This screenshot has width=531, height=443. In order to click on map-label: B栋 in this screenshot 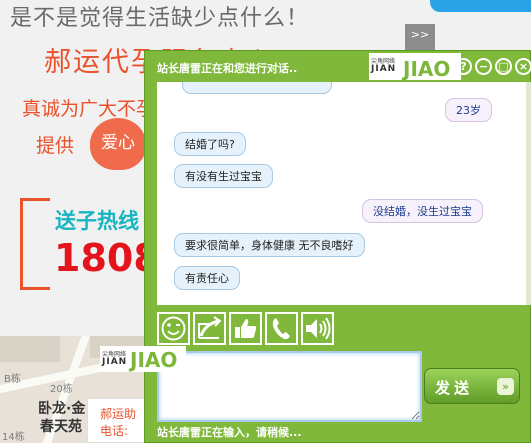, I will do `click(12, 379)`.